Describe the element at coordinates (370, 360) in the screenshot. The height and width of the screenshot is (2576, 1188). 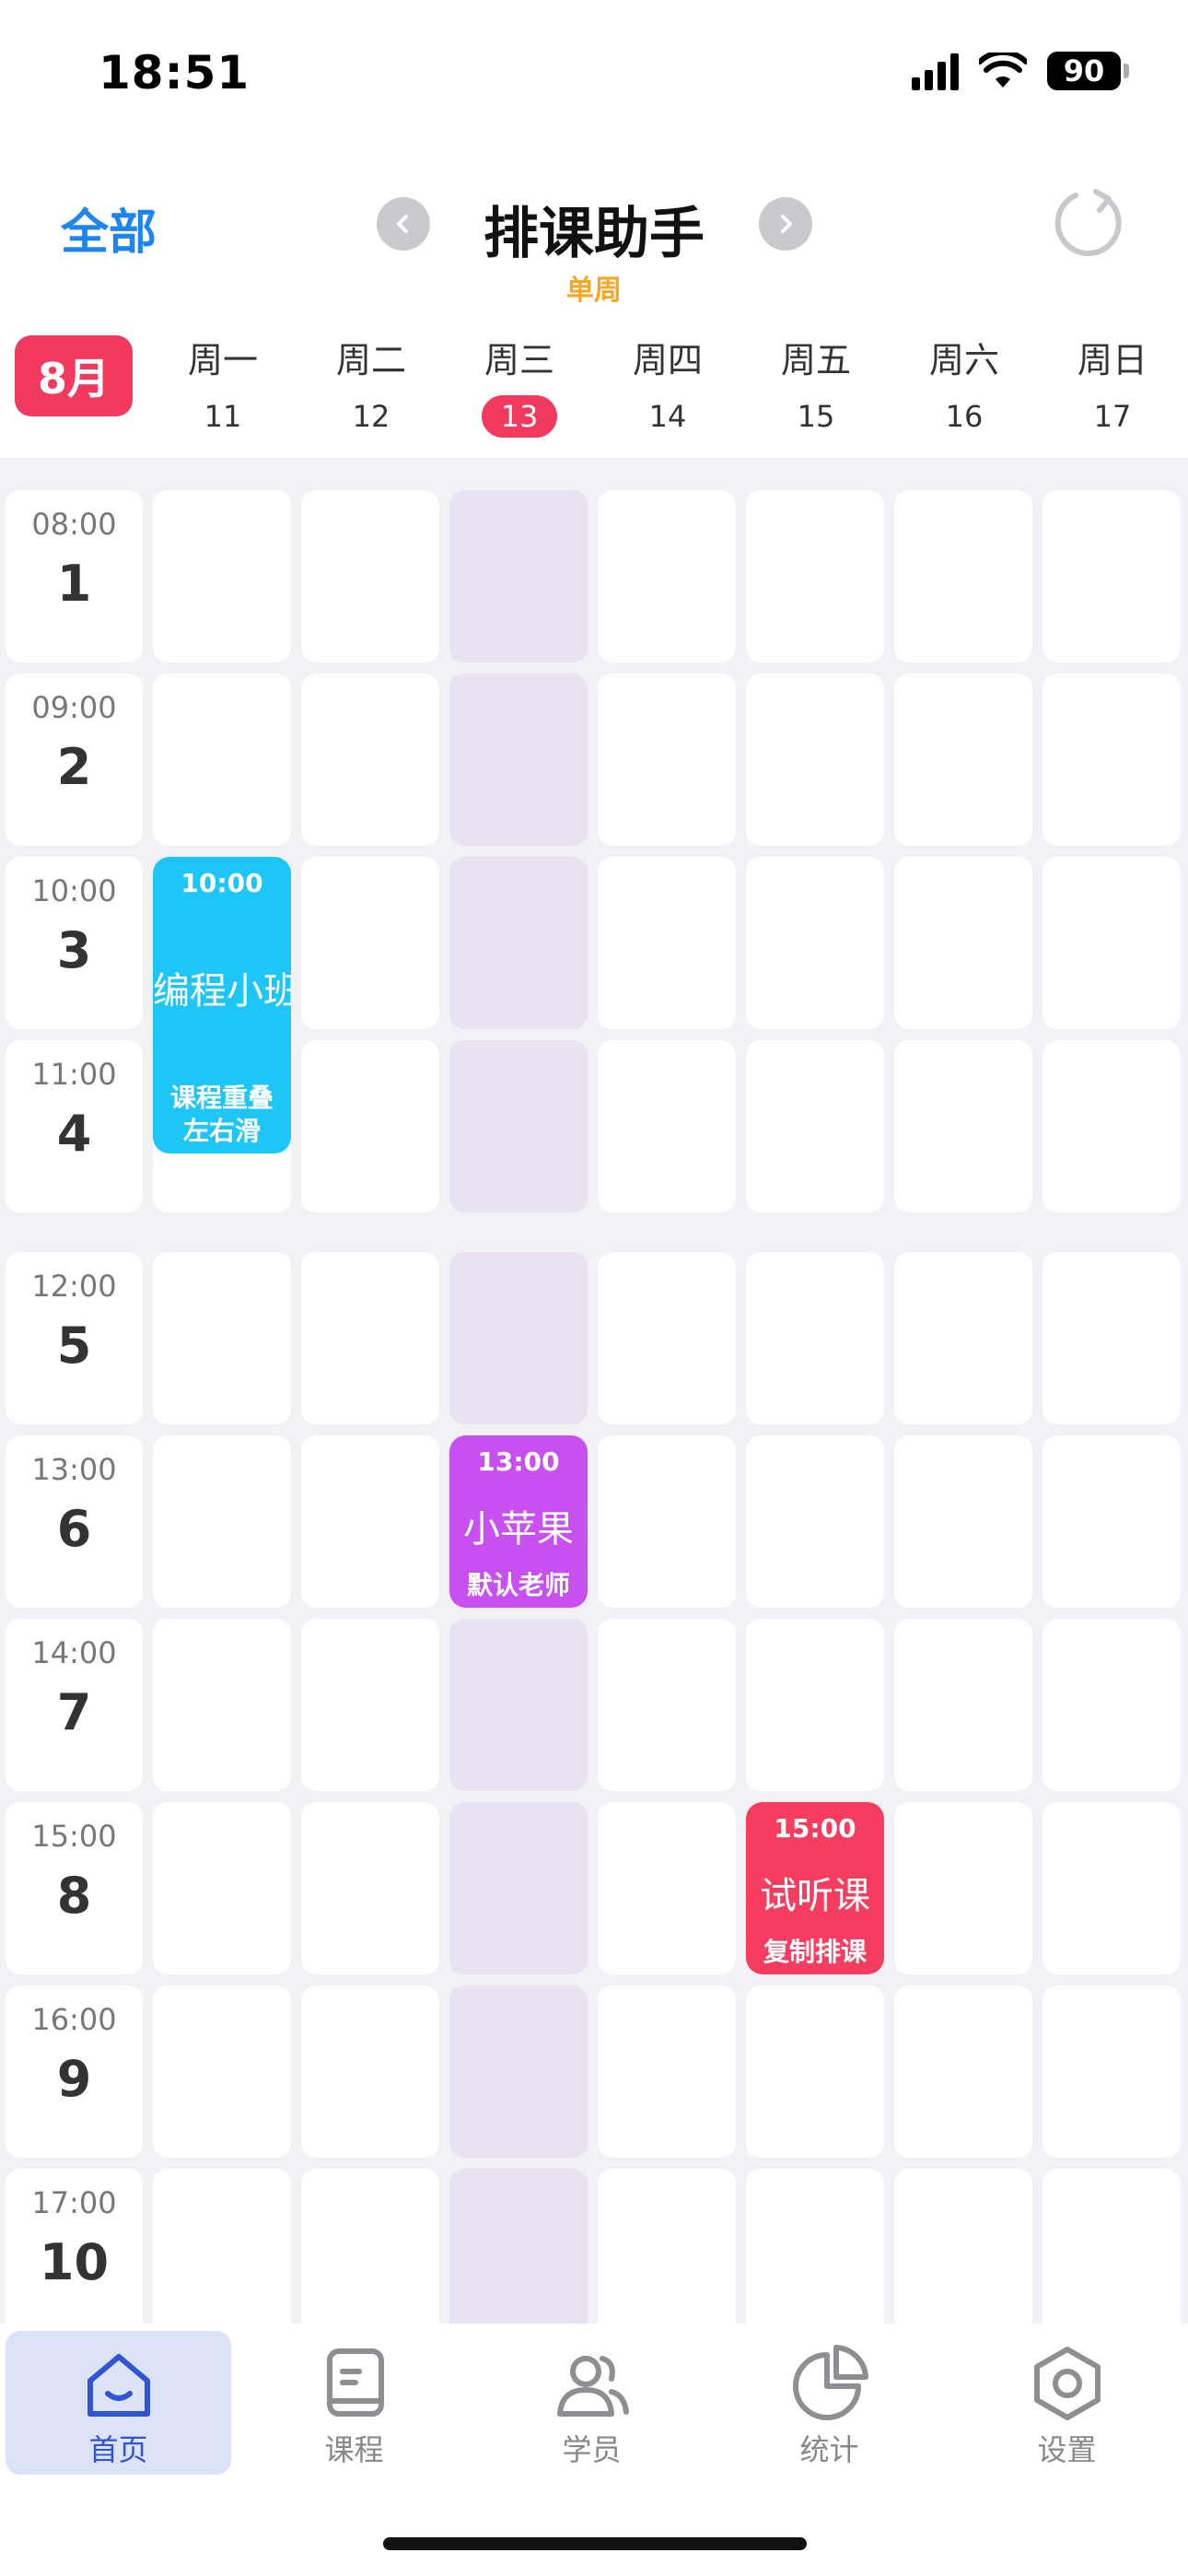
I see `weekday-name: 周二` at that location.